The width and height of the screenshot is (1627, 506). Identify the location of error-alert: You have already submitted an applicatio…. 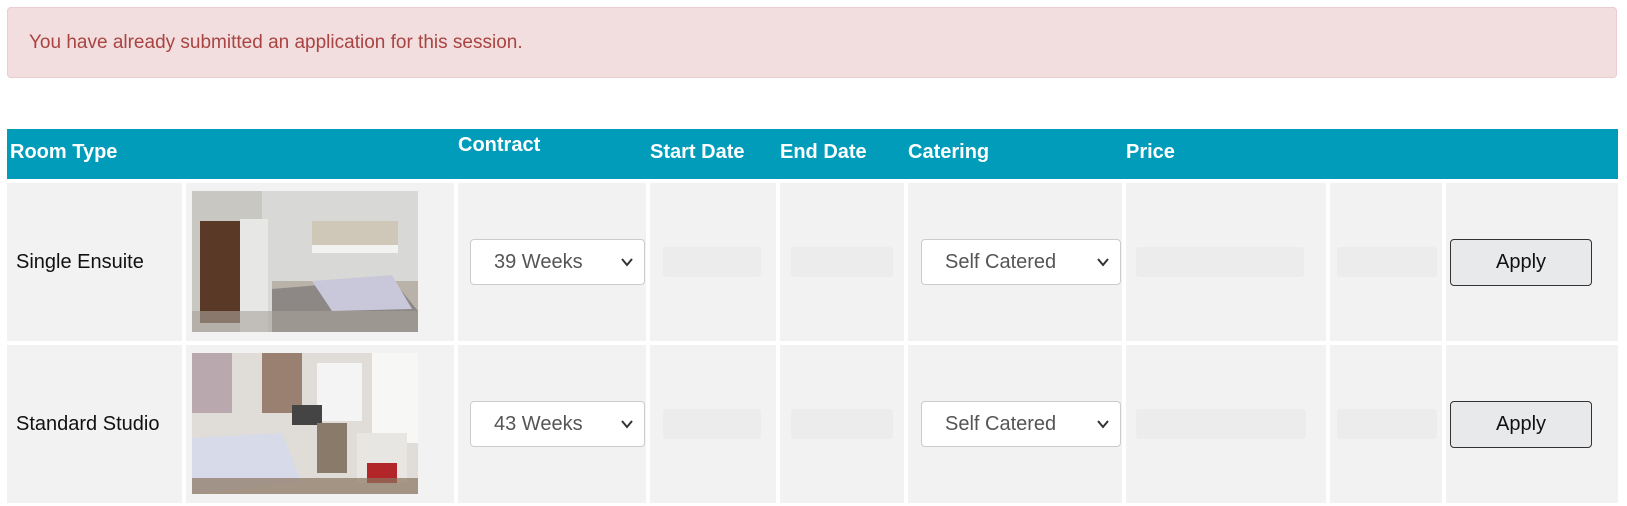
(812, 42).